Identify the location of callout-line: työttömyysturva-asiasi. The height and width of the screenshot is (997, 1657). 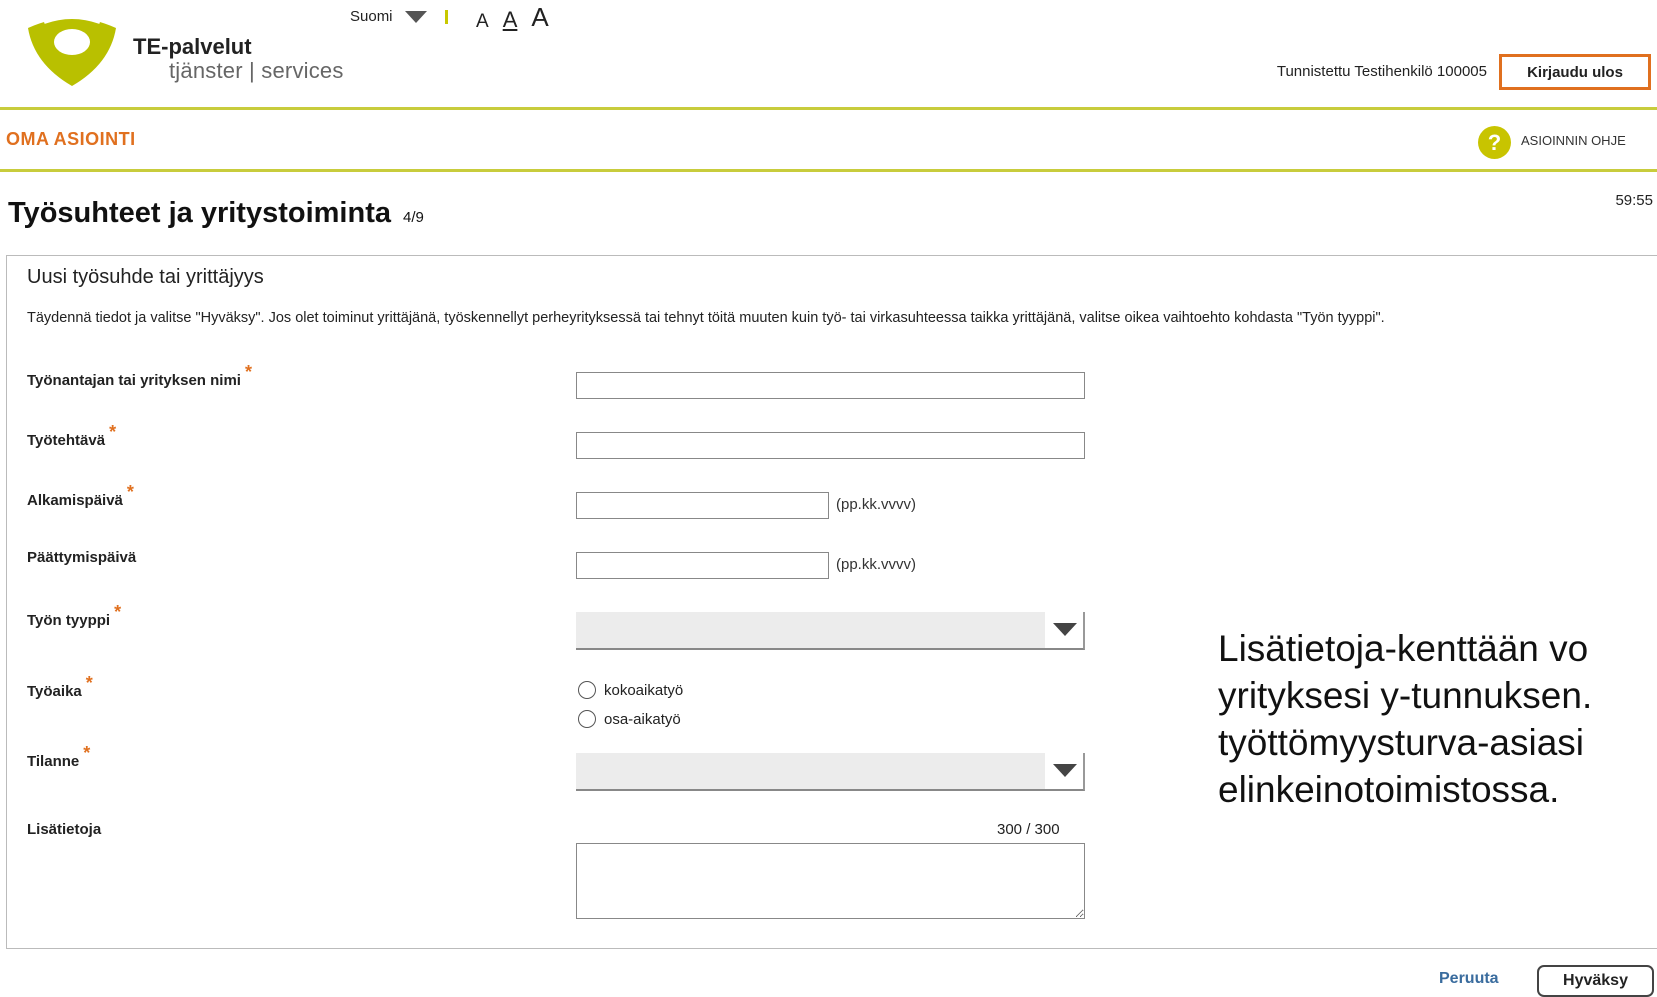
(1401, 742).